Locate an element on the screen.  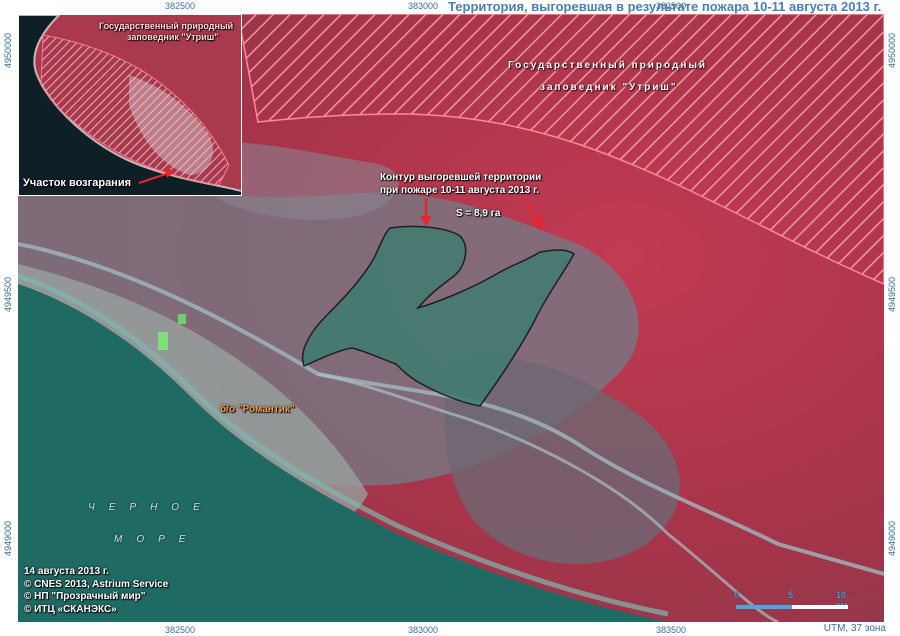
burn-area-label: S = 8,9 га is located at coordinates (478, 213).